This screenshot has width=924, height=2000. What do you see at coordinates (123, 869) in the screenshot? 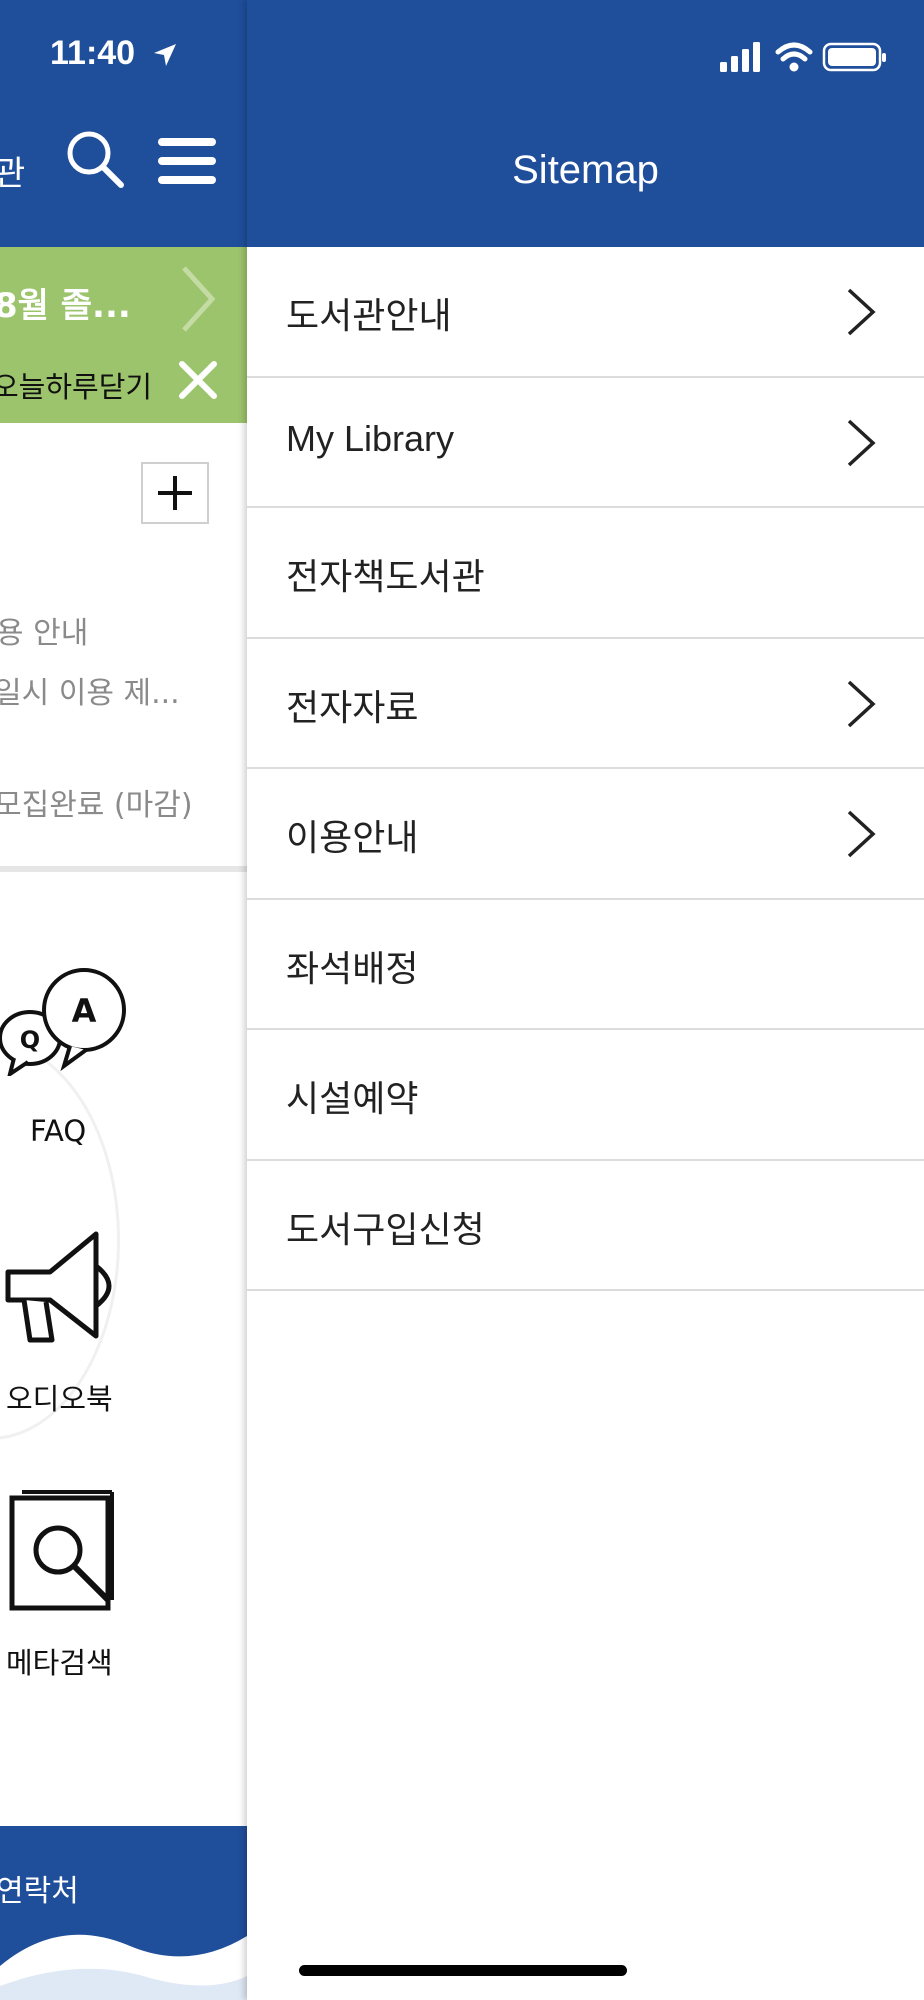
I see `section-divider` at bounding box center [123, 869].